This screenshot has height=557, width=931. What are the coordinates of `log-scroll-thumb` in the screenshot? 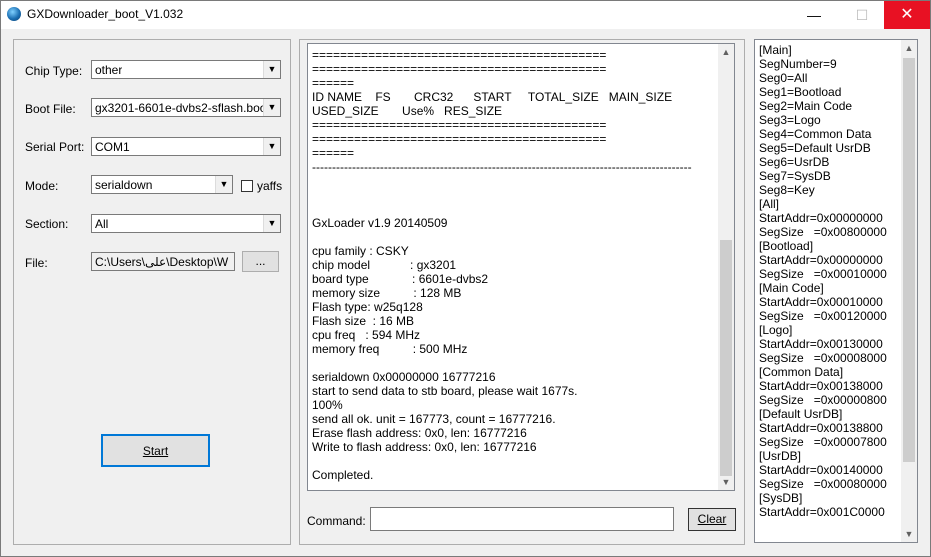 It's located at (726, 358).